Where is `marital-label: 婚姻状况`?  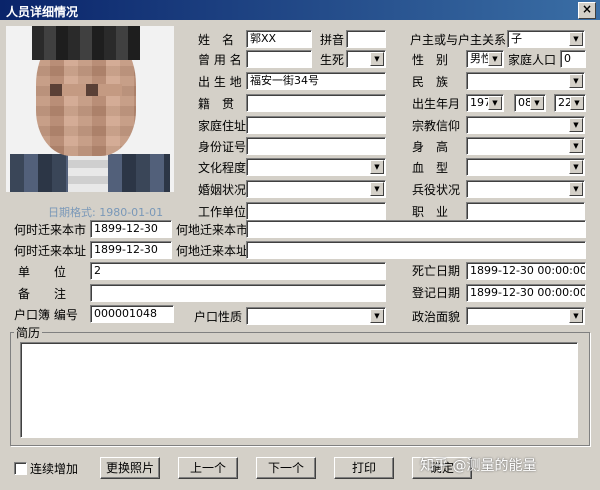
marital-label: 婚姻状况 is located at coordinates (222, 190).